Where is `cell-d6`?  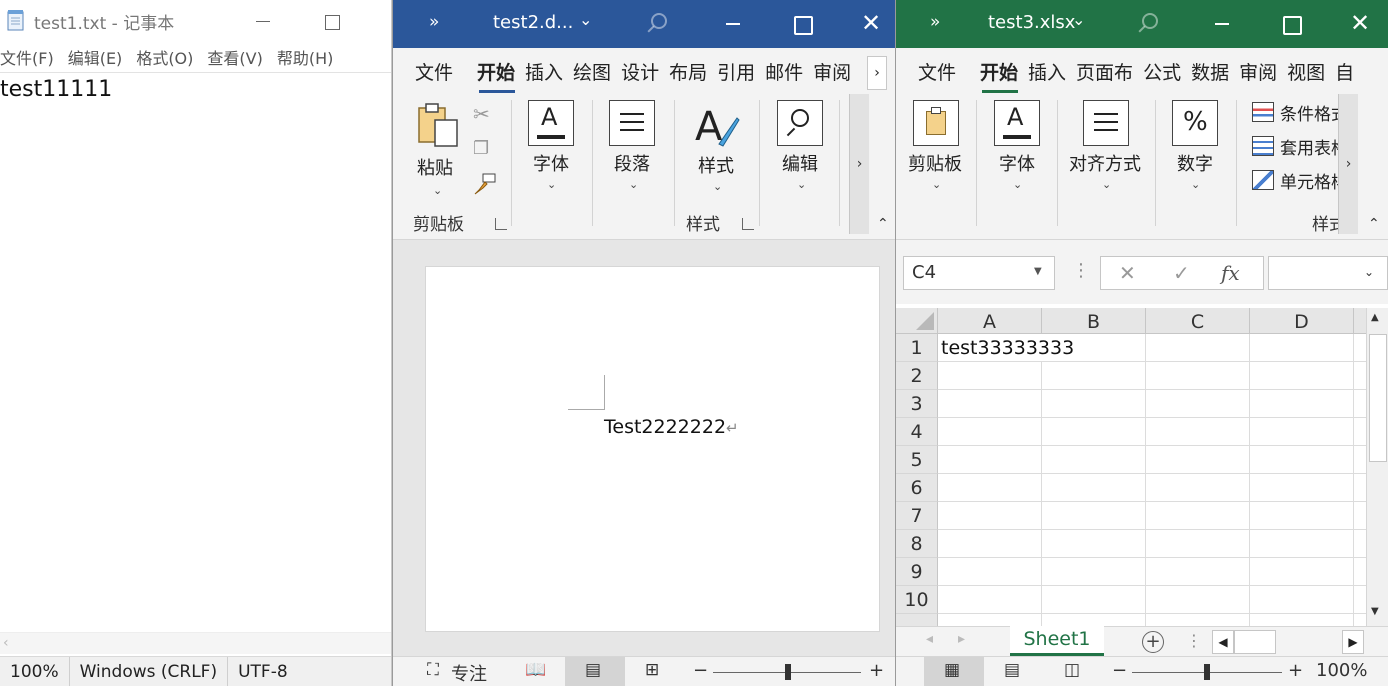 cell-d6 is located at coordinates (1302, 488).